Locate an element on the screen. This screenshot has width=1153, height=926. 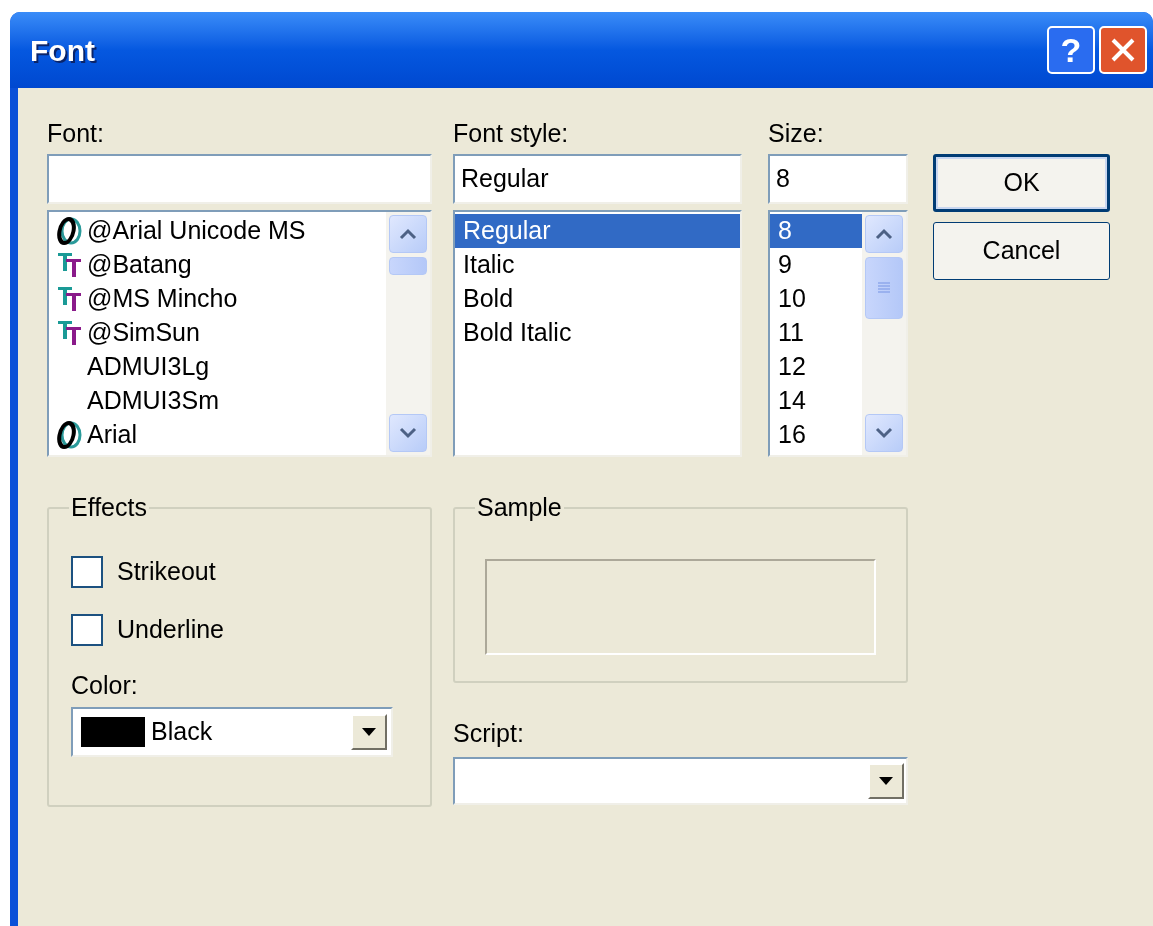
list-item: ADMUI3Sm is located at coordinates (217, 401).